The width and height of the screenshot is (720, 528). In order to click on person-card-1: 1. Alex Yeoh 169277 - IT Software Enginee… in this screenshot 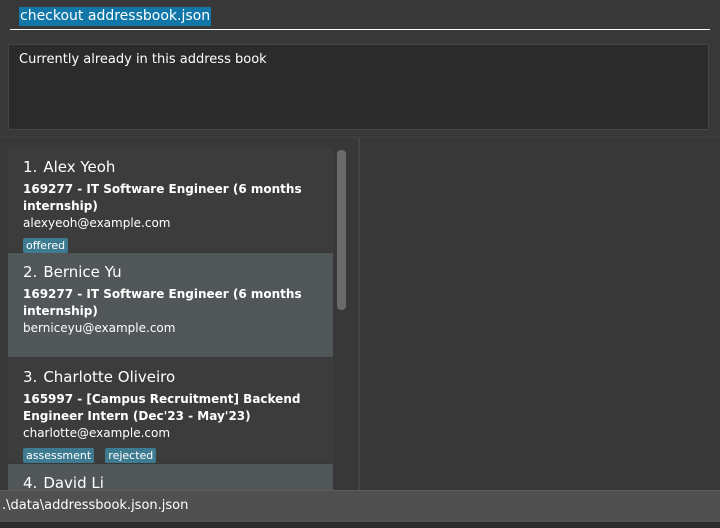, I will do `click(170, 200)`.